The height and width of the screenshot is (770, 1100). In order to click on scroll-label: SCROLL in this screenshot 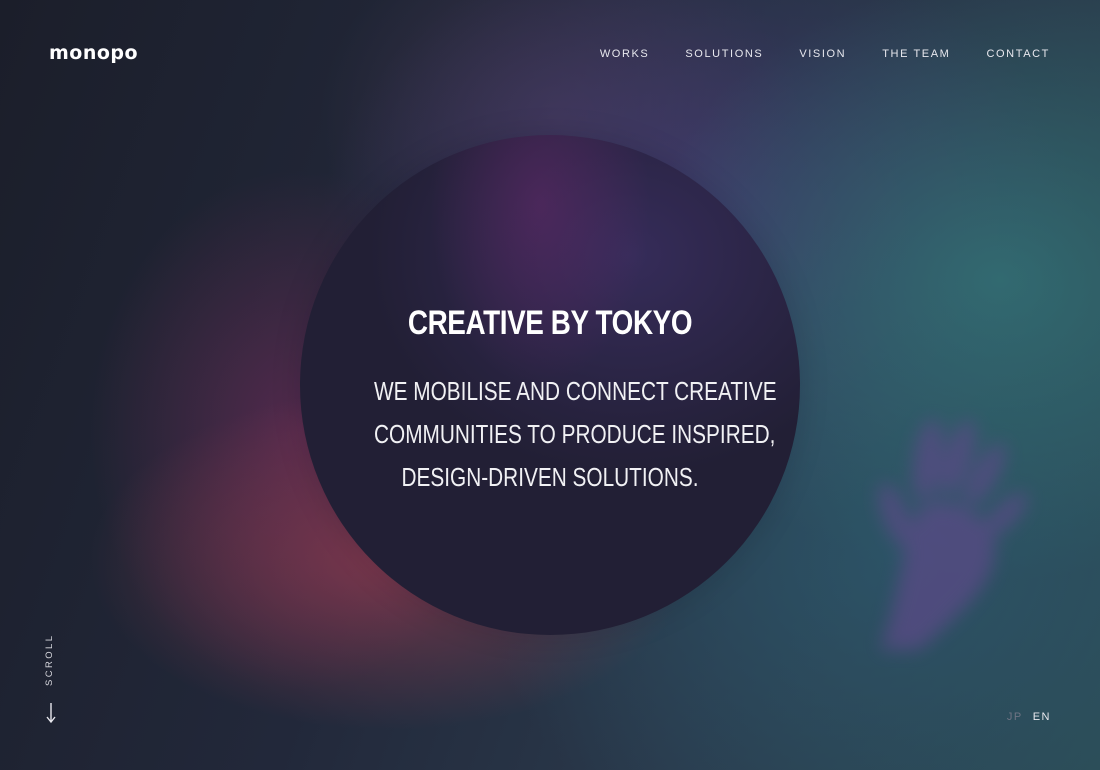, I will do `click(49, 660)`.